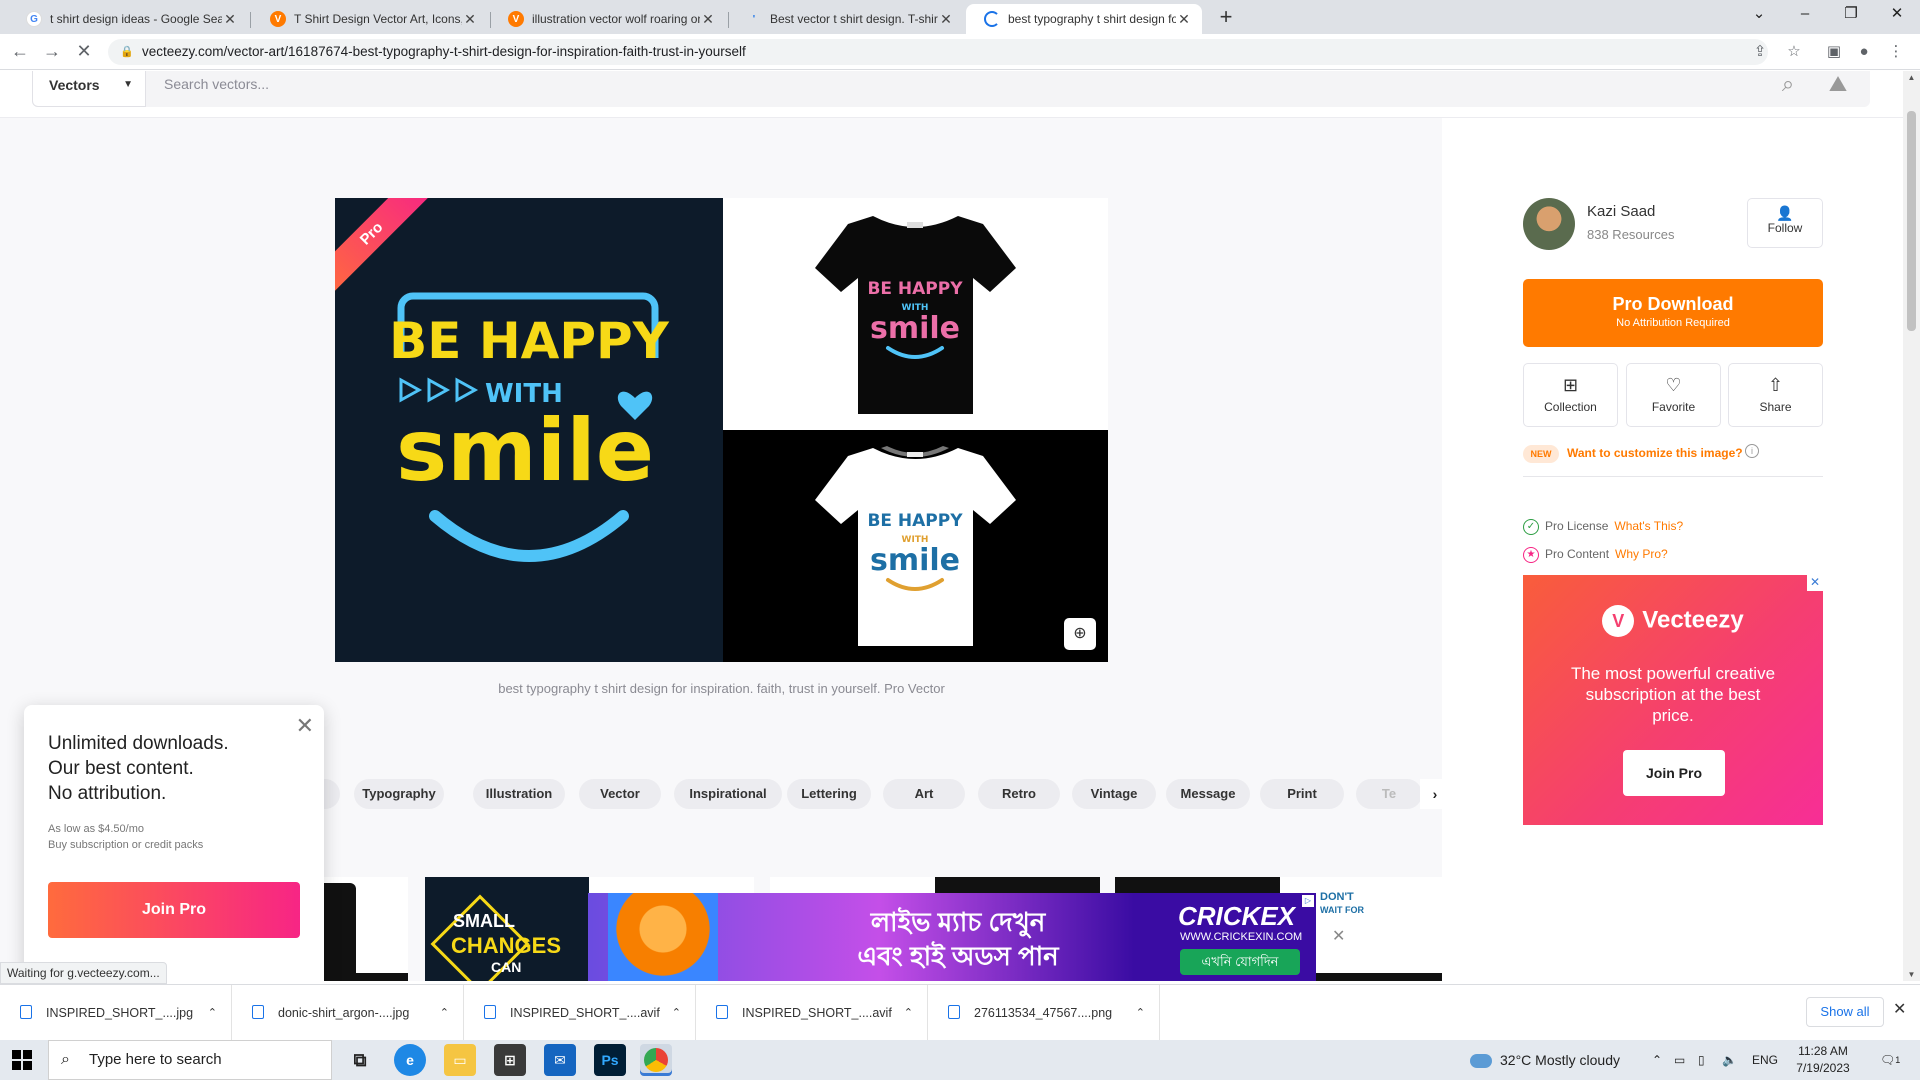 The height and width of the screenshot is (1080, 1920). Describe the element at coordinates (1673, 313) in the screenshot. I see `pro-download-button: Pro Download No Attribution Required` at that location.